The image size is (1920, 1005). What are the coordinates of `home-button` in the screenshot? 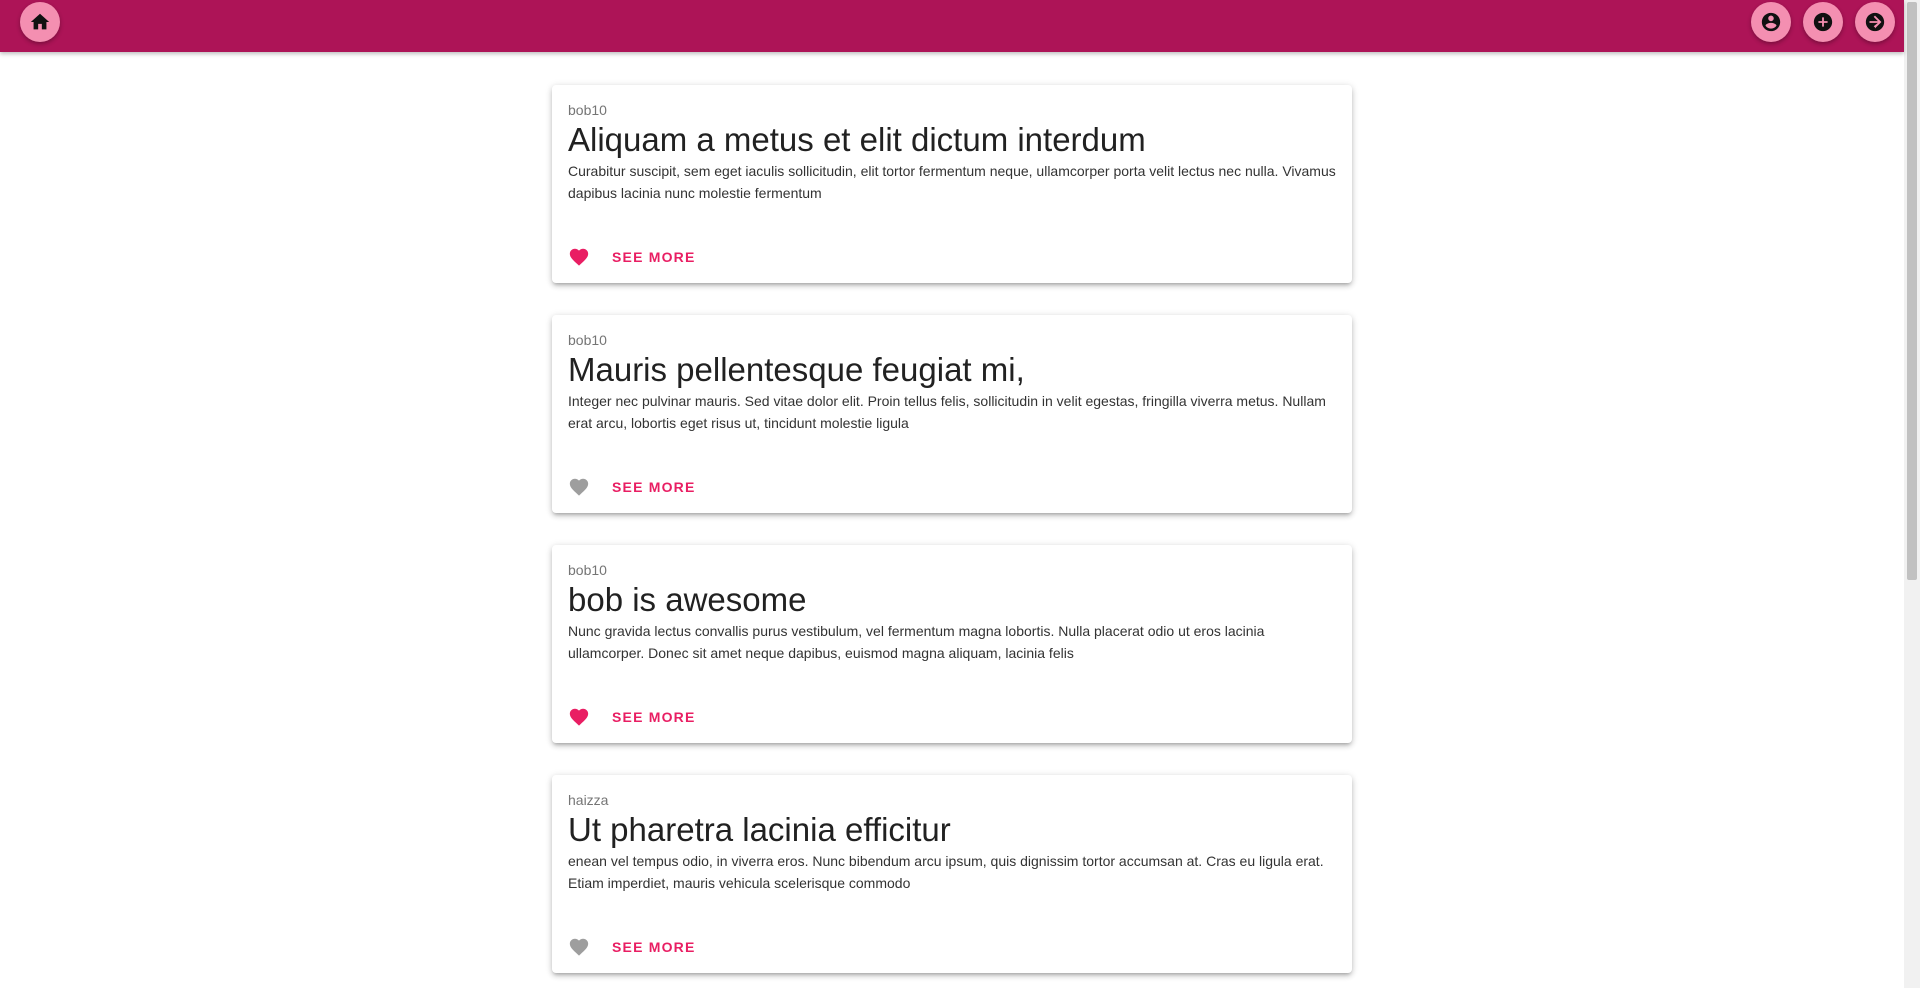 It's located at (40, 22).